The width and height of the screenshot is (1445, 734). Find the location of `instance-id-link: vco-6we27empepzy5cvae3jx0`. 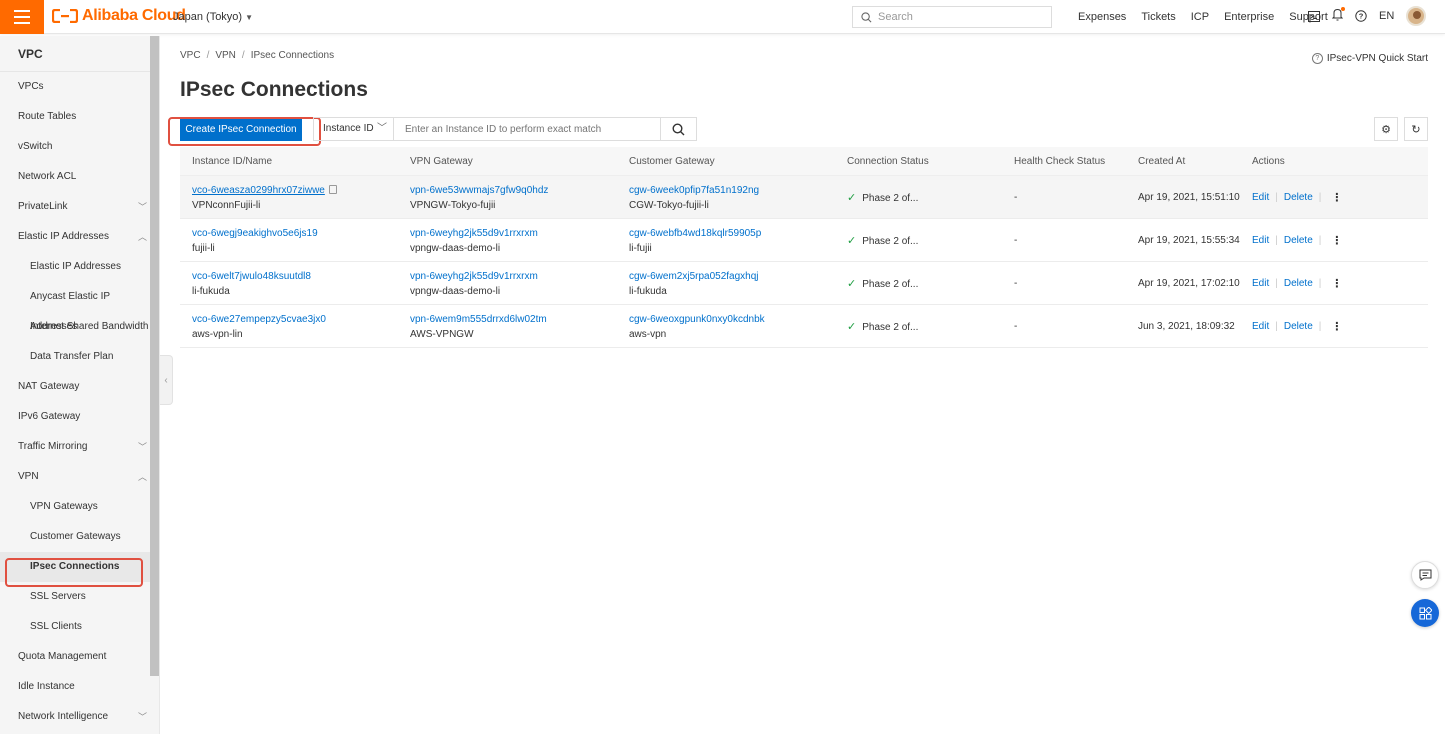

instance-id-link: vco-6we27empepzy5cvae3jx0 is located at coordinates (259, 319).